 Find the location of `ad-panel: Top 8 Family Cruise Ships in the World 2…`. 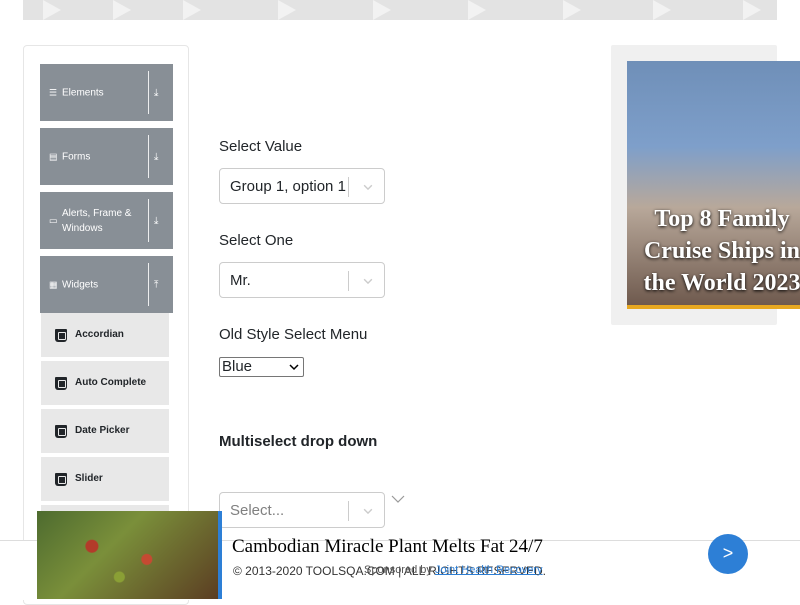

ad-panel: Top 8 Family Cruise Ships in the World 2… is located at coordinates (705, 185).